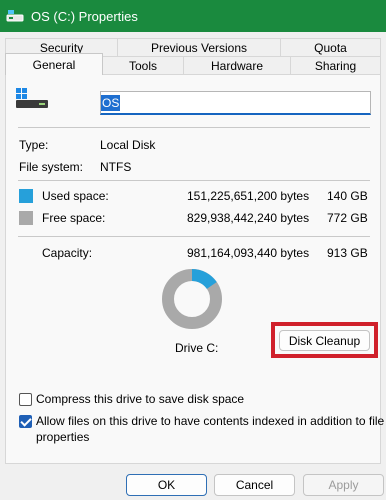 The width and height of the screenshot is (386, 500). Describe the element at coordinates (116, 167) in the screenshot. I see `file-system-value: NTFS` at that location.